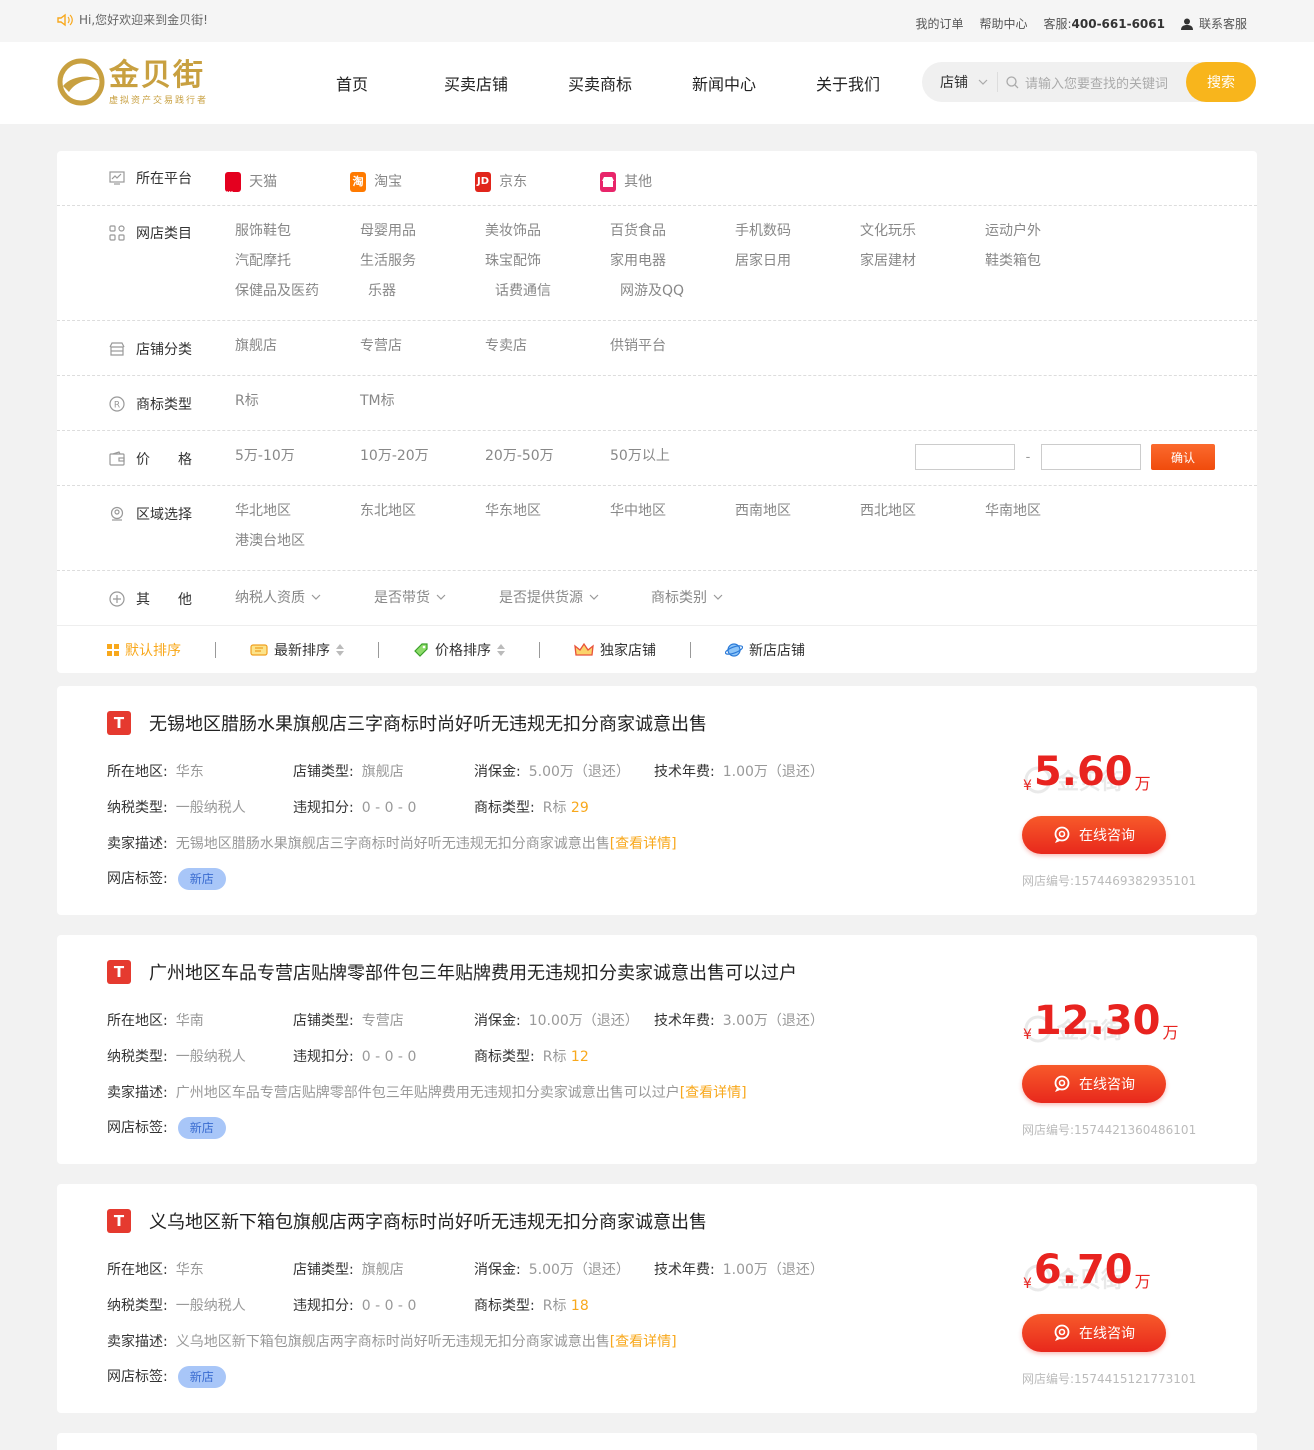  Describe the element at coordinates (1213, 23) in the screenshot. I see `contact-service-link: 联系客服` at that location.